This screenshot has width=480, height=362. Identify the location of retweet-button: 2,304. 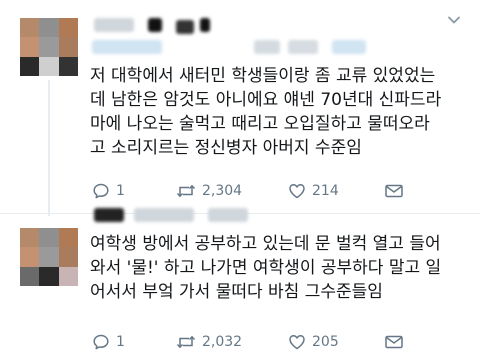
(209, 191).